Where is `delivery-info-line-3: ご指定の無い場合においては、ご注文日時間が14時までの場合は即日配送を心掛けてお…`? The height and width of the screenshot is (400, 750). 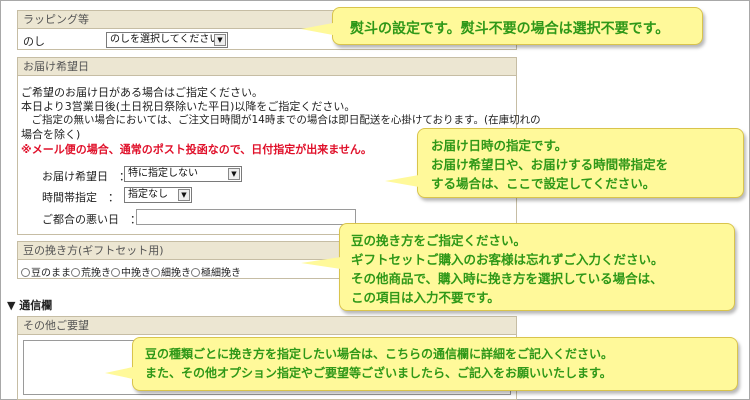 delivery-info-line-3: ご指定の無い場合においては、ご注文日時間が14時までの場合は即日配送を心掛けてお… is located at coordinates (281, 120).